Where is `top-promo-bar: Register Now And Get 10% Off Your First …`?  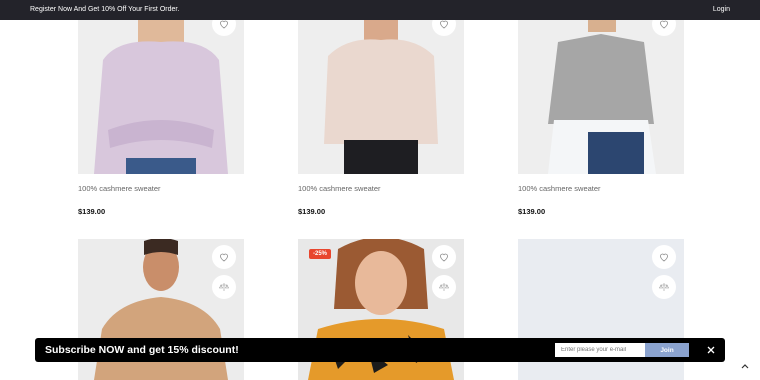 top-promo-bar: Register Now And Get 10% Off Your First … is located at coordinates (380, 10).